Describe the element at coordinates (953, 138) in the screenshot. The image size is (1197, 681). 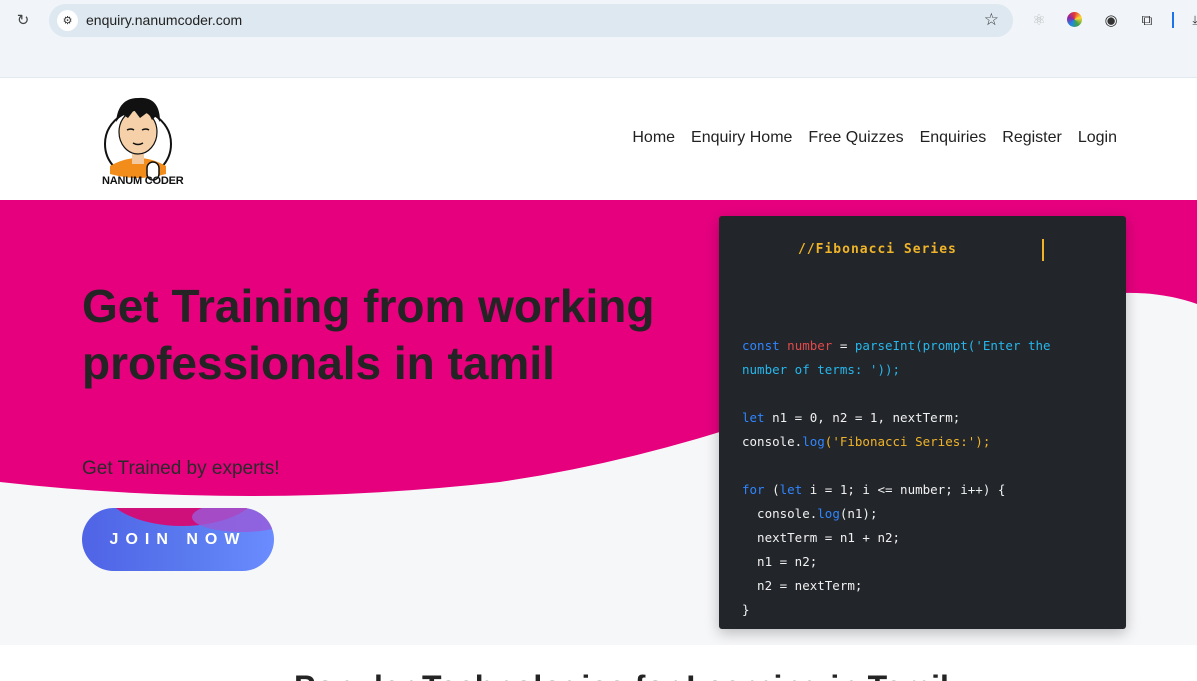
I see `nav-enquiries: Enquiries` at that location.